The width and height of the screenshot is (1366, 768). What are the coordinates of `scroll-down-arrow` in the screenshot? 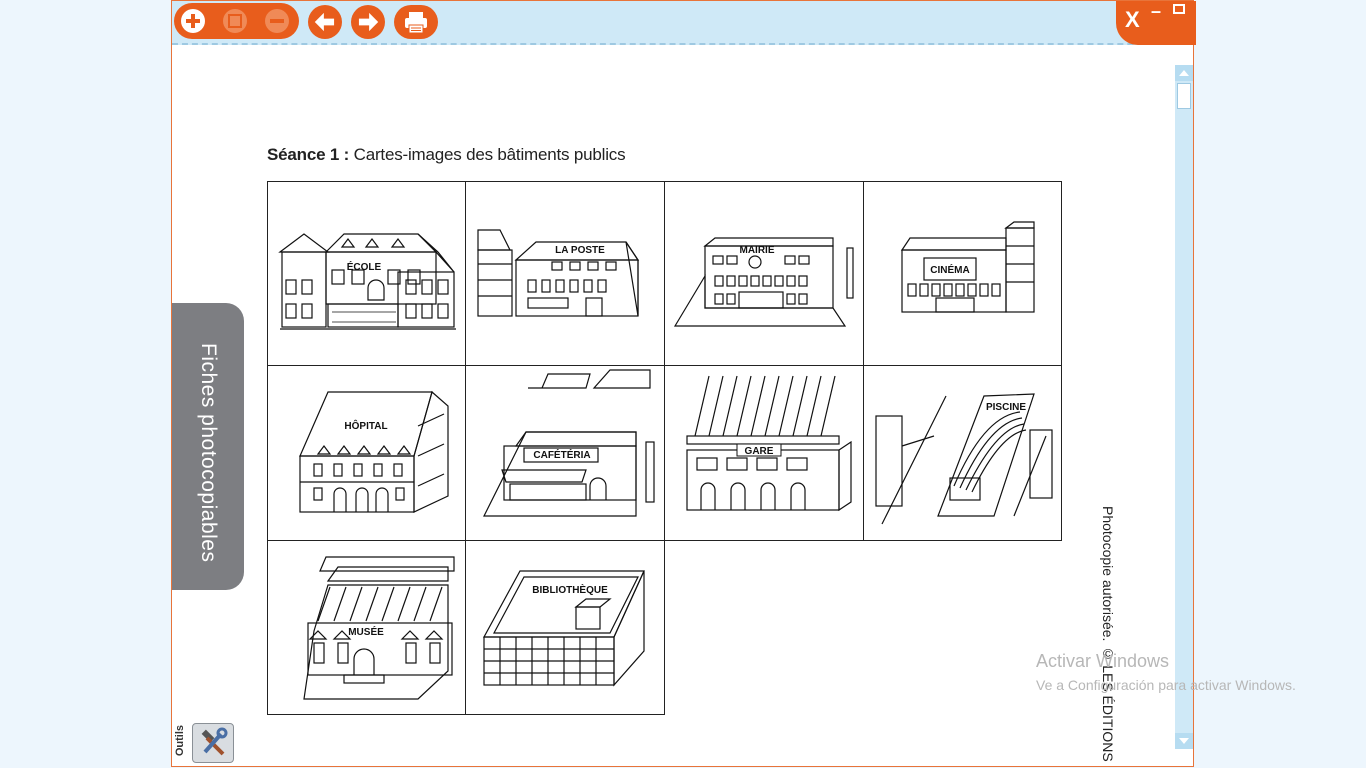 It's located at (1184, 741).